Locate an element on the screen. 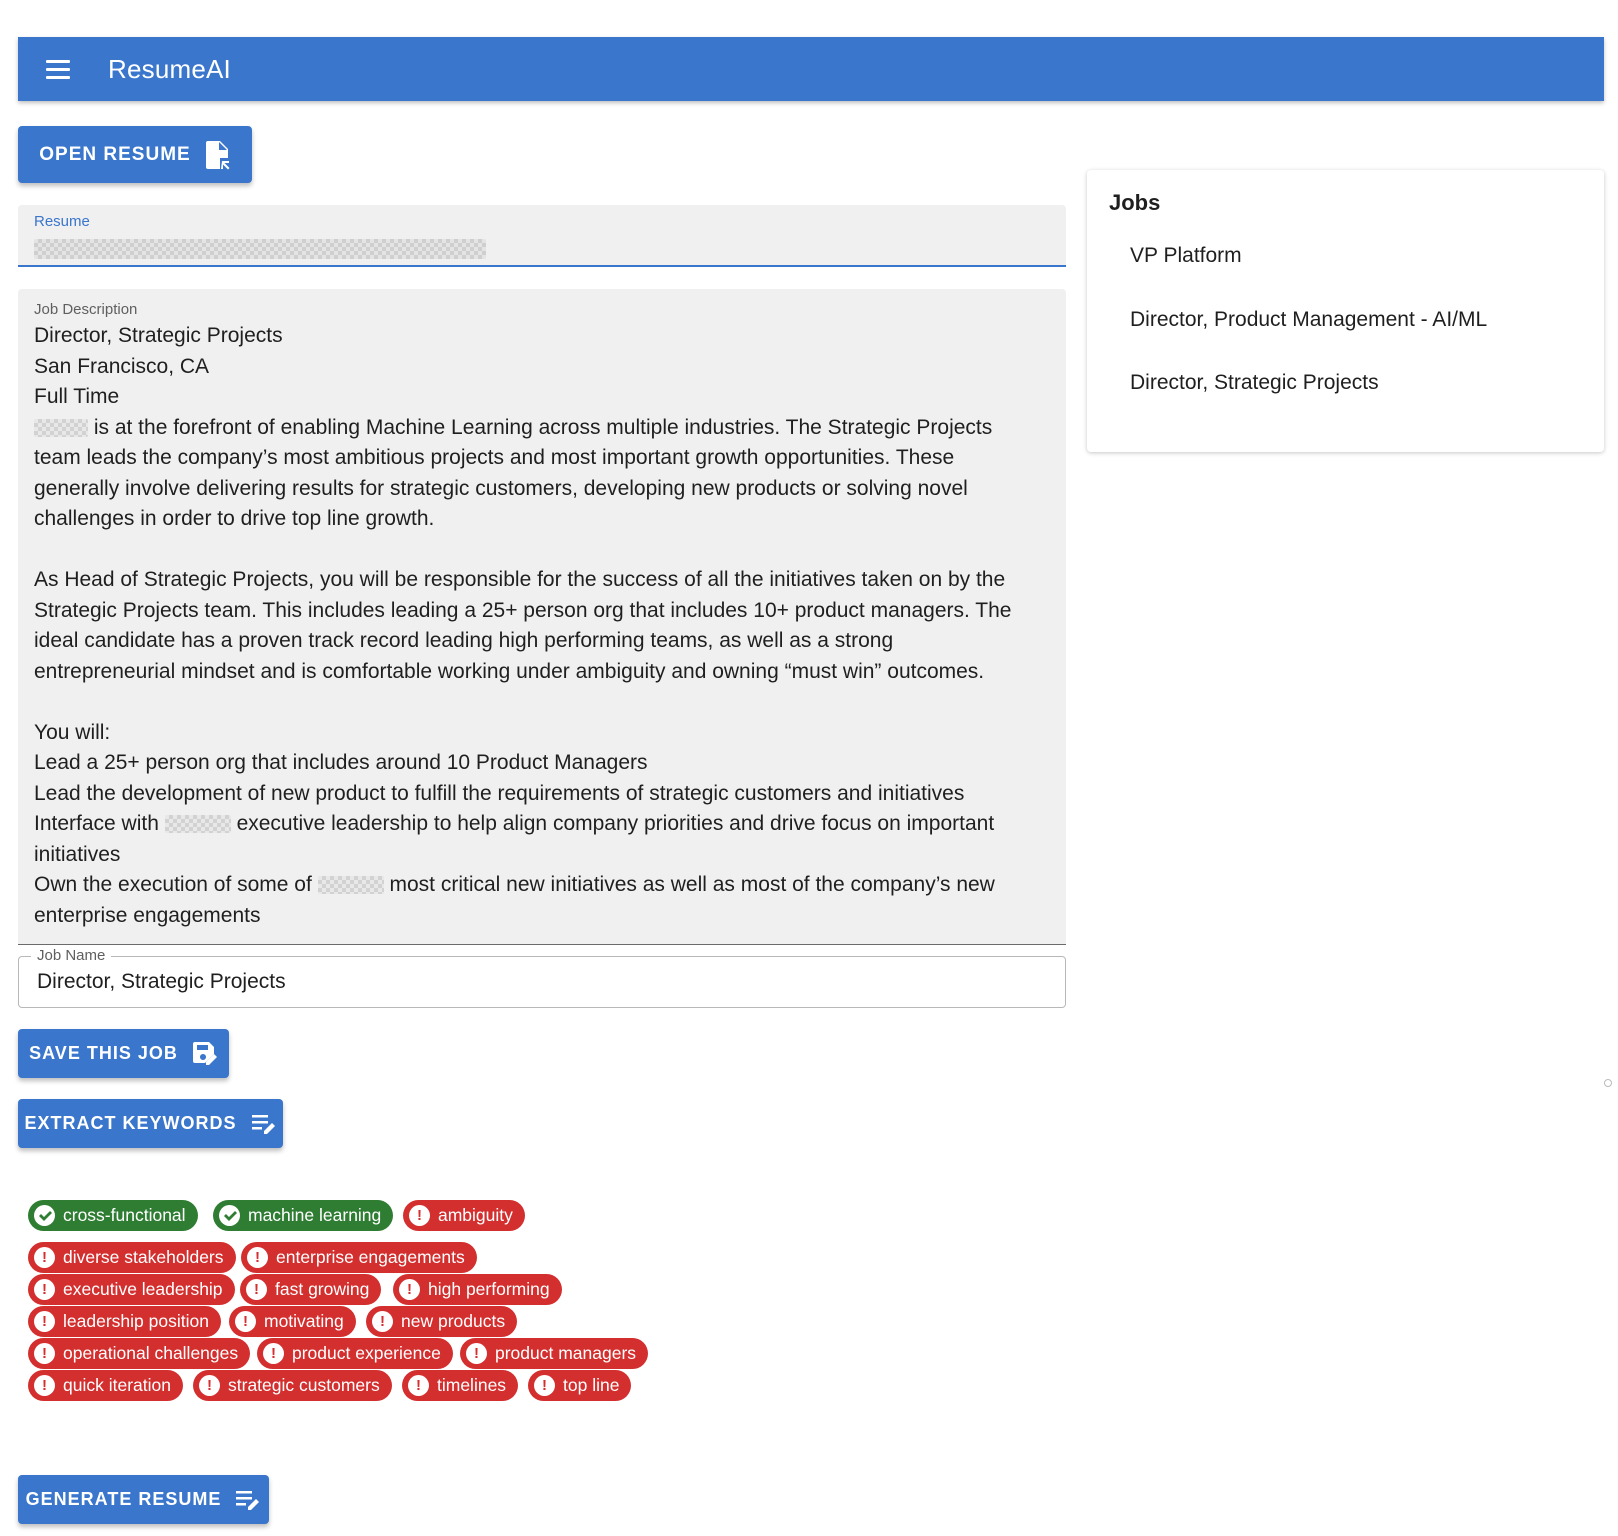 The width and height of the screenshot is (1618, 1536). jobs-title: Jobs is located at coordinates (1135, 202).